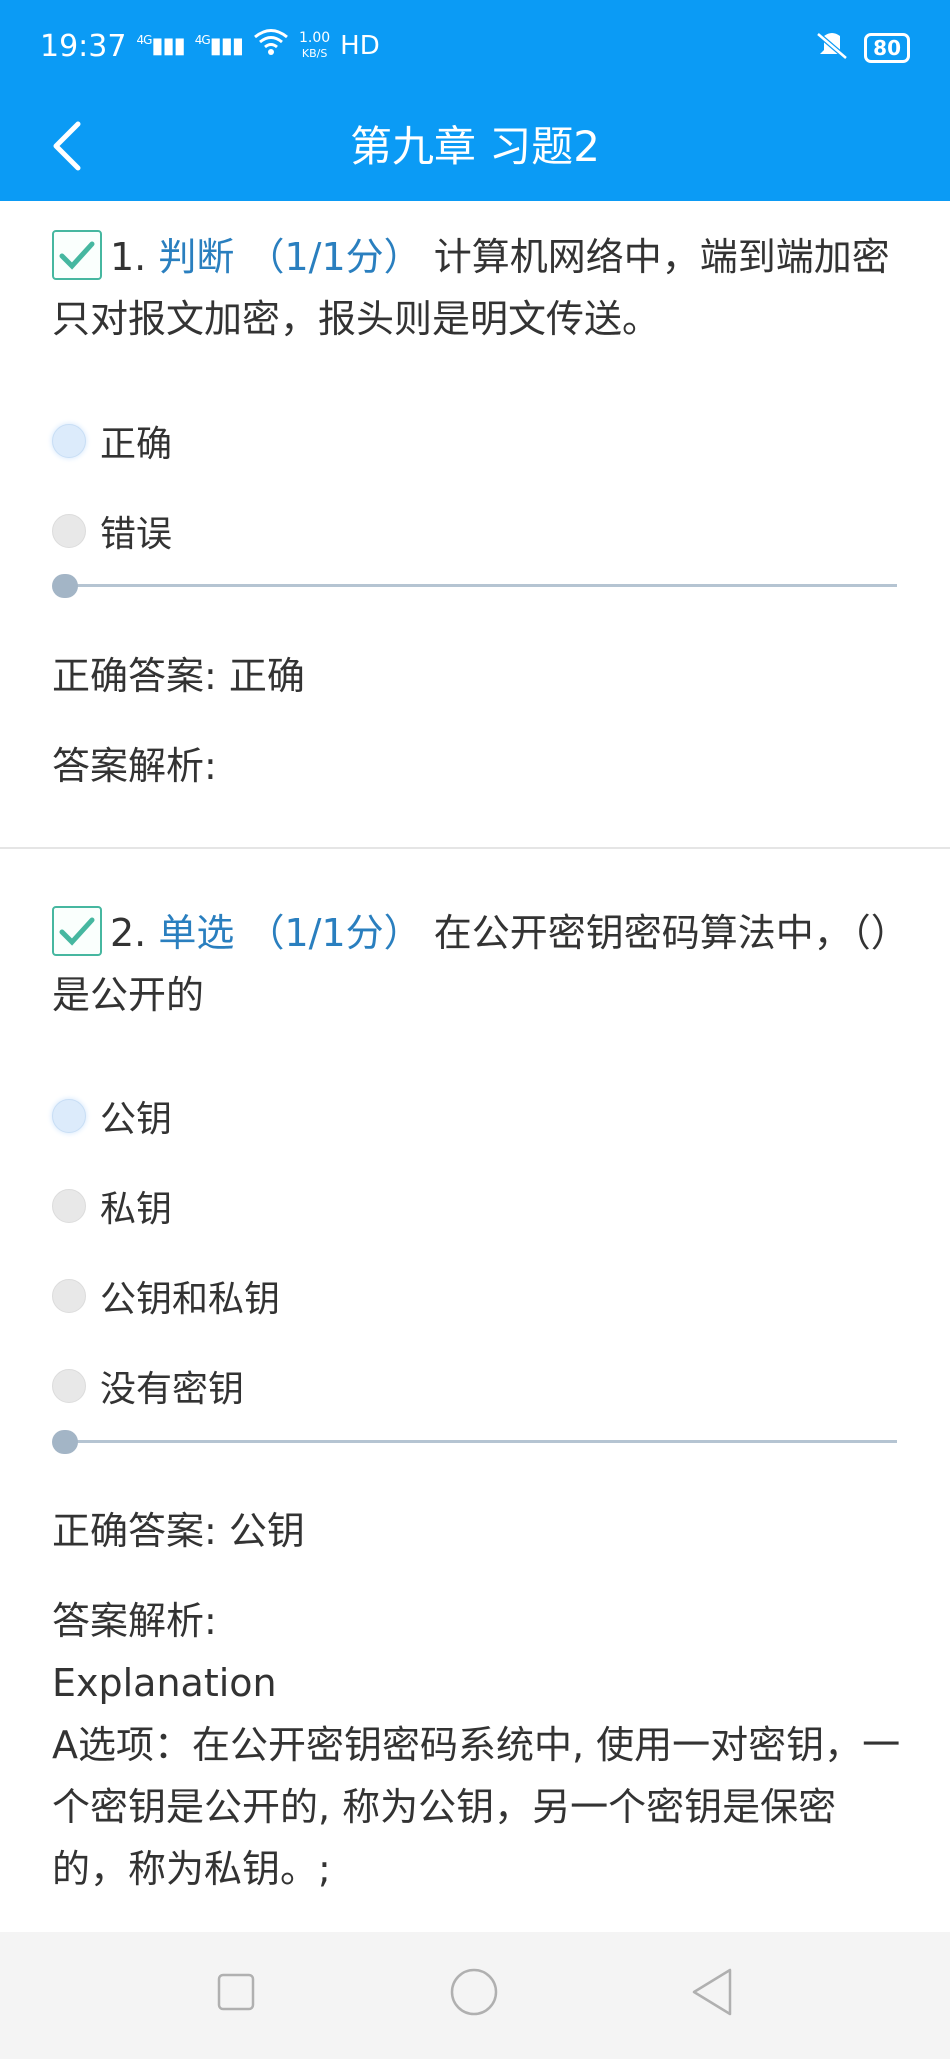 This screenshot has width=950, height=2059. What do you see at coordinates (128, 933) in the screenshot?
I see `question-number: 2.` at bounding box center [128, 933].